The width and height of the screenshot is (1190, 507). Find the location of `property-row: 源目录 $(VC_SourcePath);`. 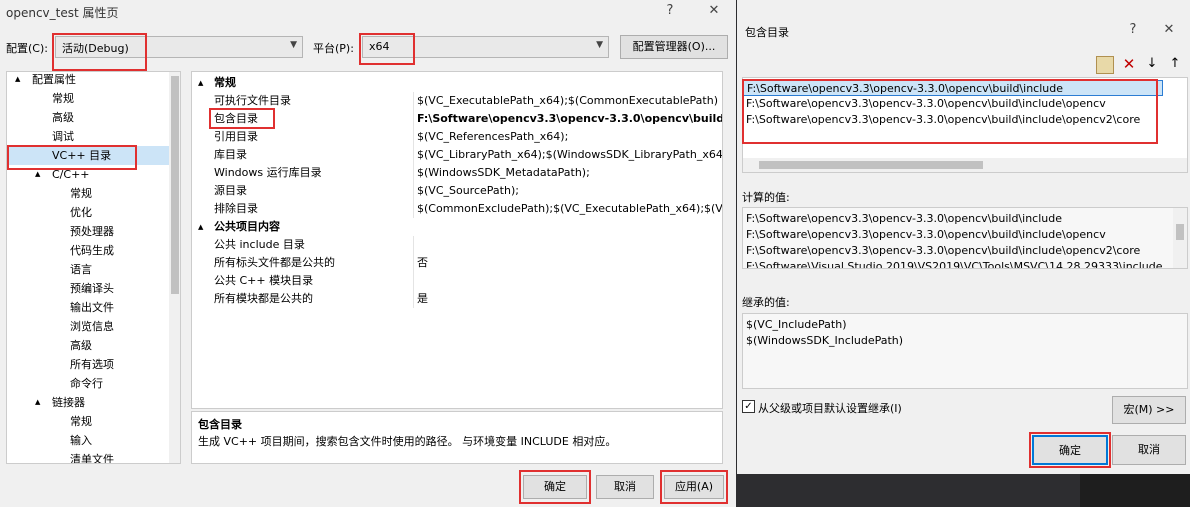

property-row: 源目录 $(VC_SourcePath); is located at coordinates (457, 191).